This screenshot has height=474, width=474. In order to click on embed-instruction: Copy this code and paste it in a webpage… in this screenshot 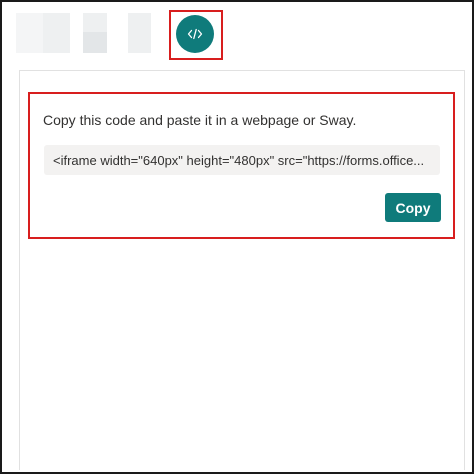, I will do `click(200, 120)`.